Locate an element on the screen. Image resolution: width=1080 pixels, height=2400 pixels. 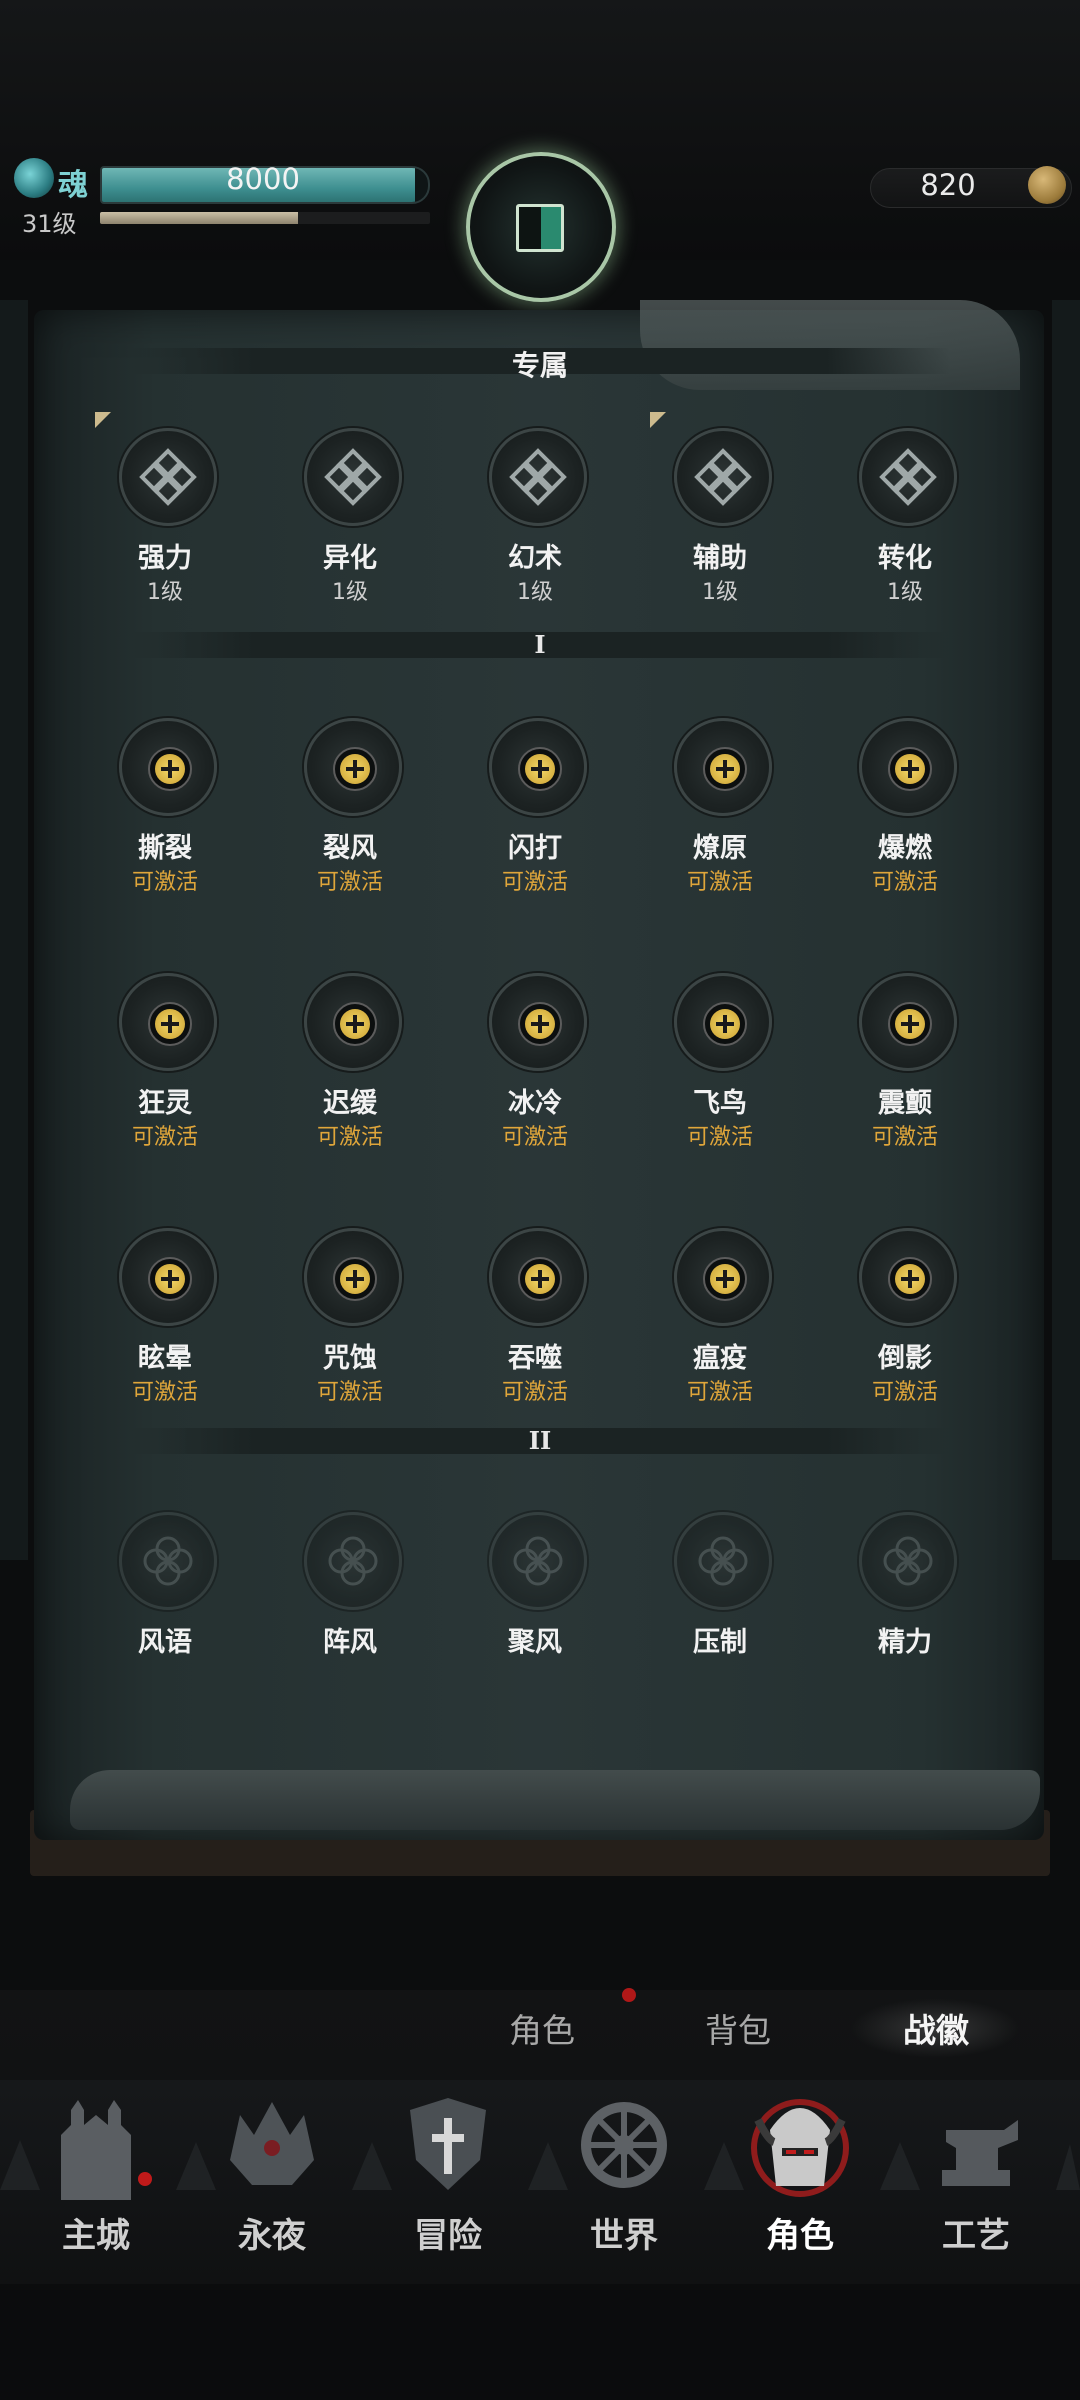
exclusive-slot: 异化 1级 is located at coordinates (350, 543).